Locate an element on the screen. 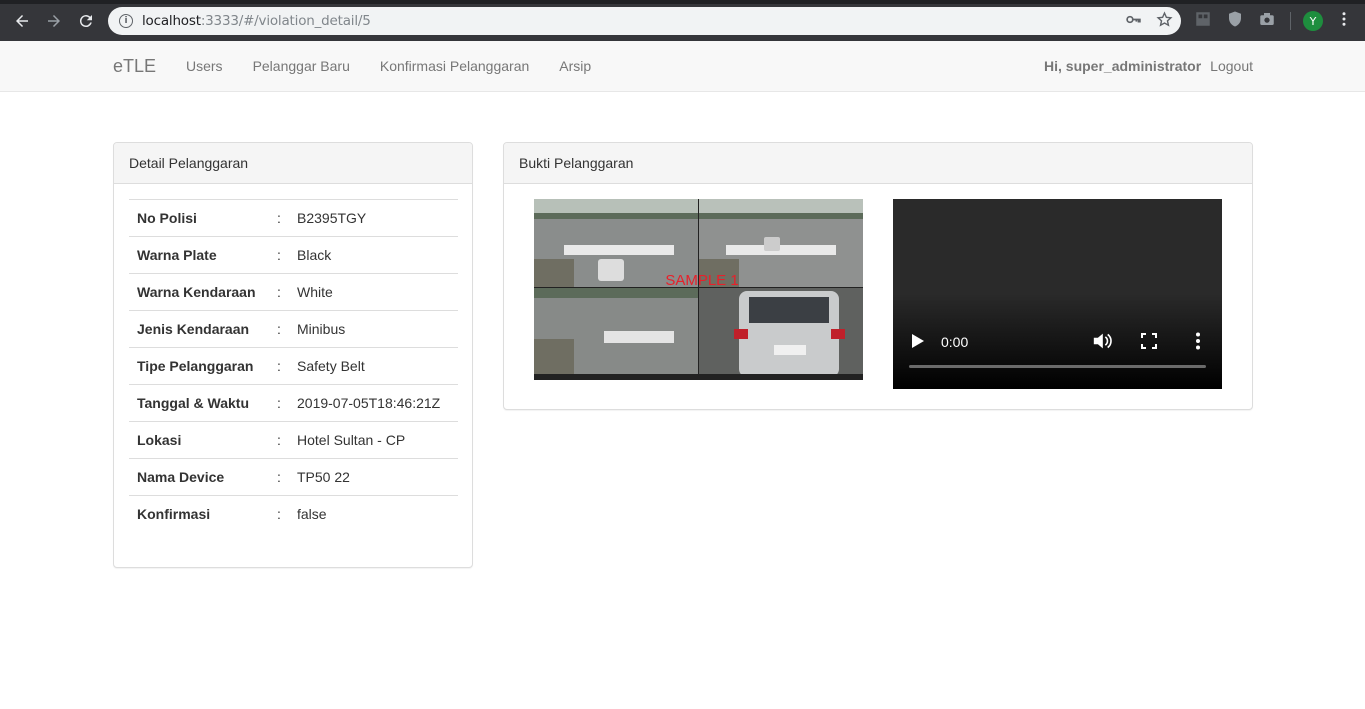 The height and width of the screenshot is (709, 1365). star-icon is located at coordinates (1164, 19).